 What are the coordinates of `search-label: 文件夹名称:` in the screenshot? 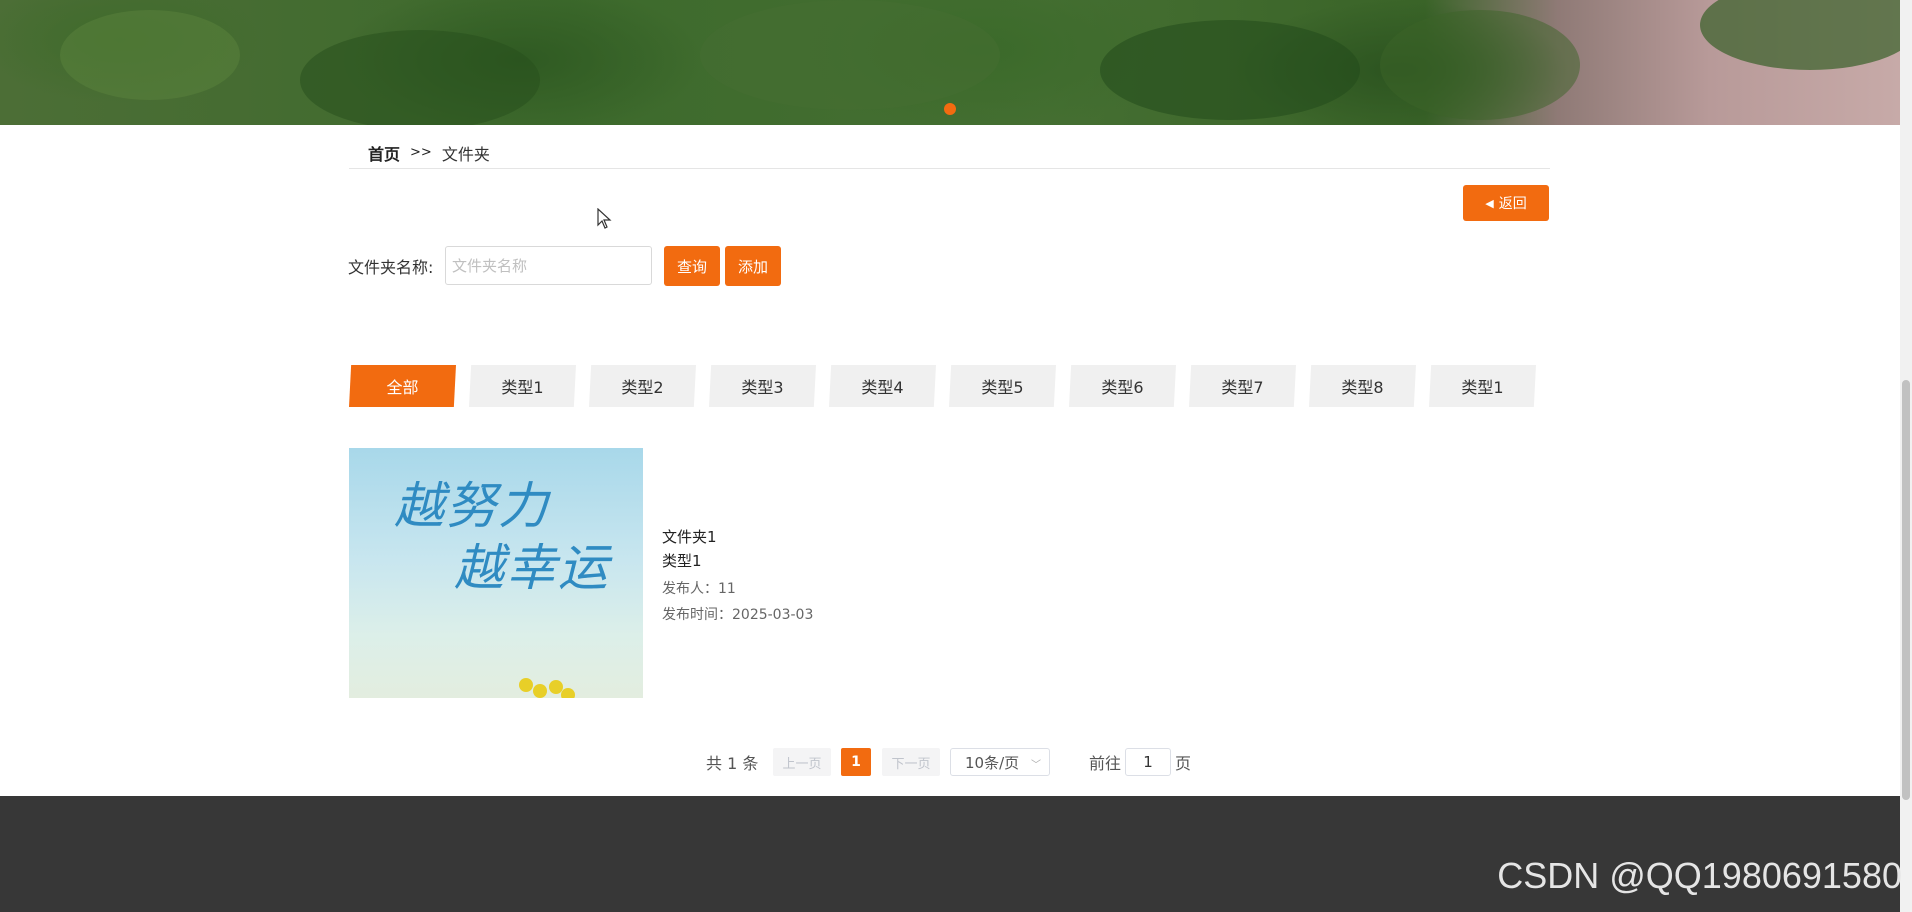 It's located at (391, 267).